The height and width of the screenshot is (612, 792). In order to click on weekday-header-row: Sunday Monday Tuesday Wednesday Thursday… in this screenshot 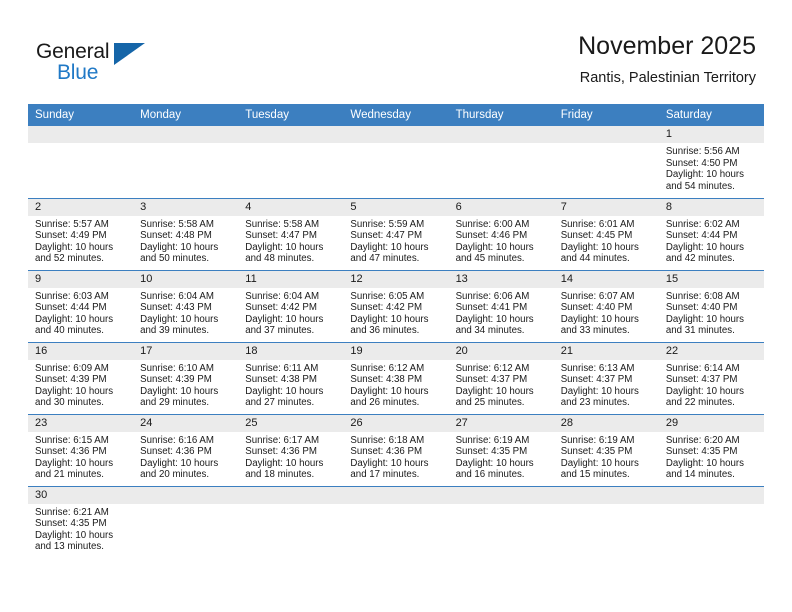, I will do `click(396, 115)`.